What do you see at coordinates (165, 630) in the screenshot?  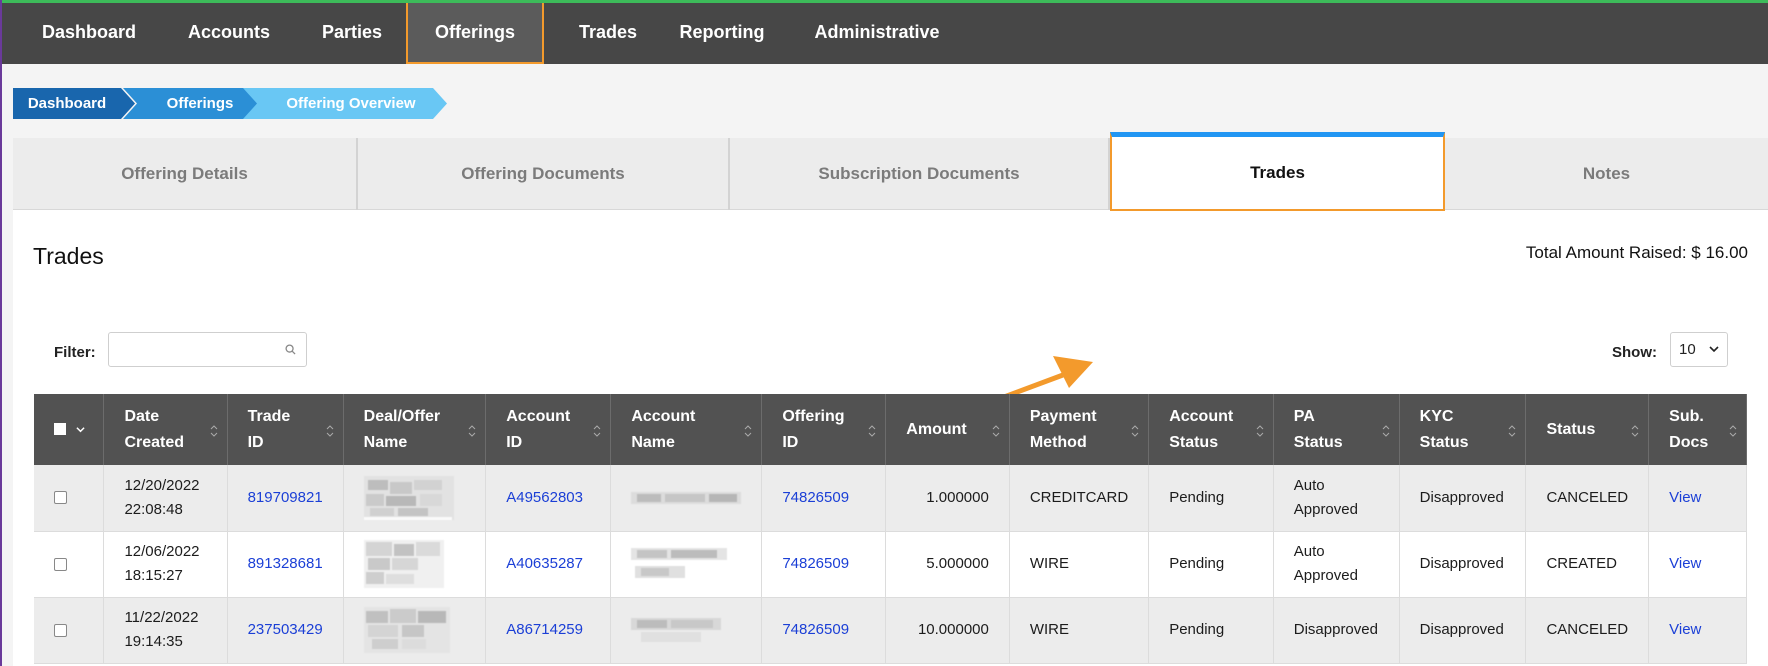 I see `date-created-cell: 11/22/2022 19:14:35` at bounding box center [165, 630].